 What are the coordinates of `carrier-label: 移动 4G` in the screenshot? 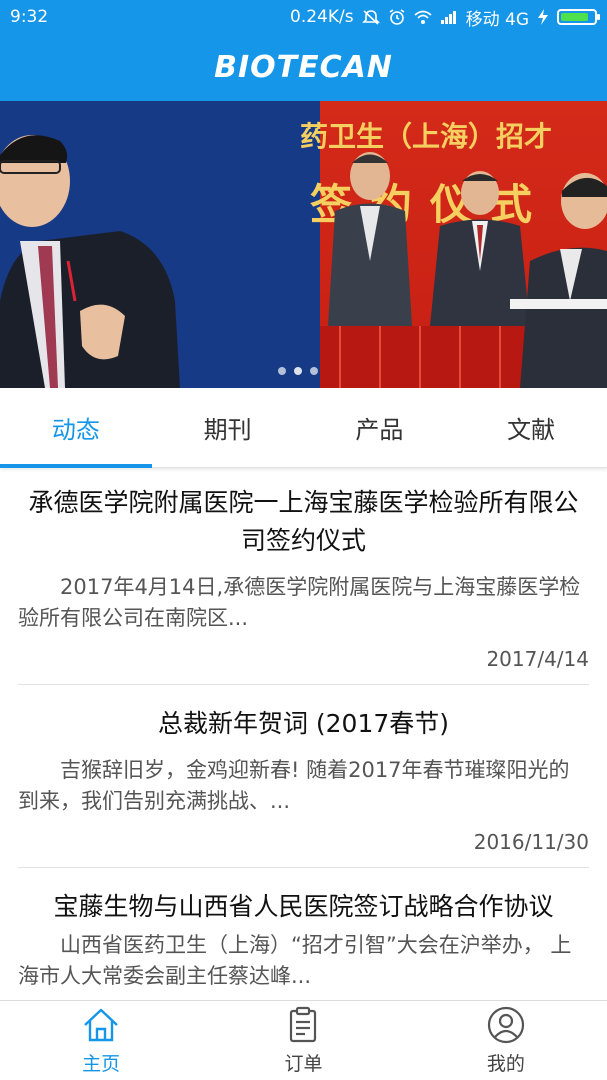 It's located at (497, 19).